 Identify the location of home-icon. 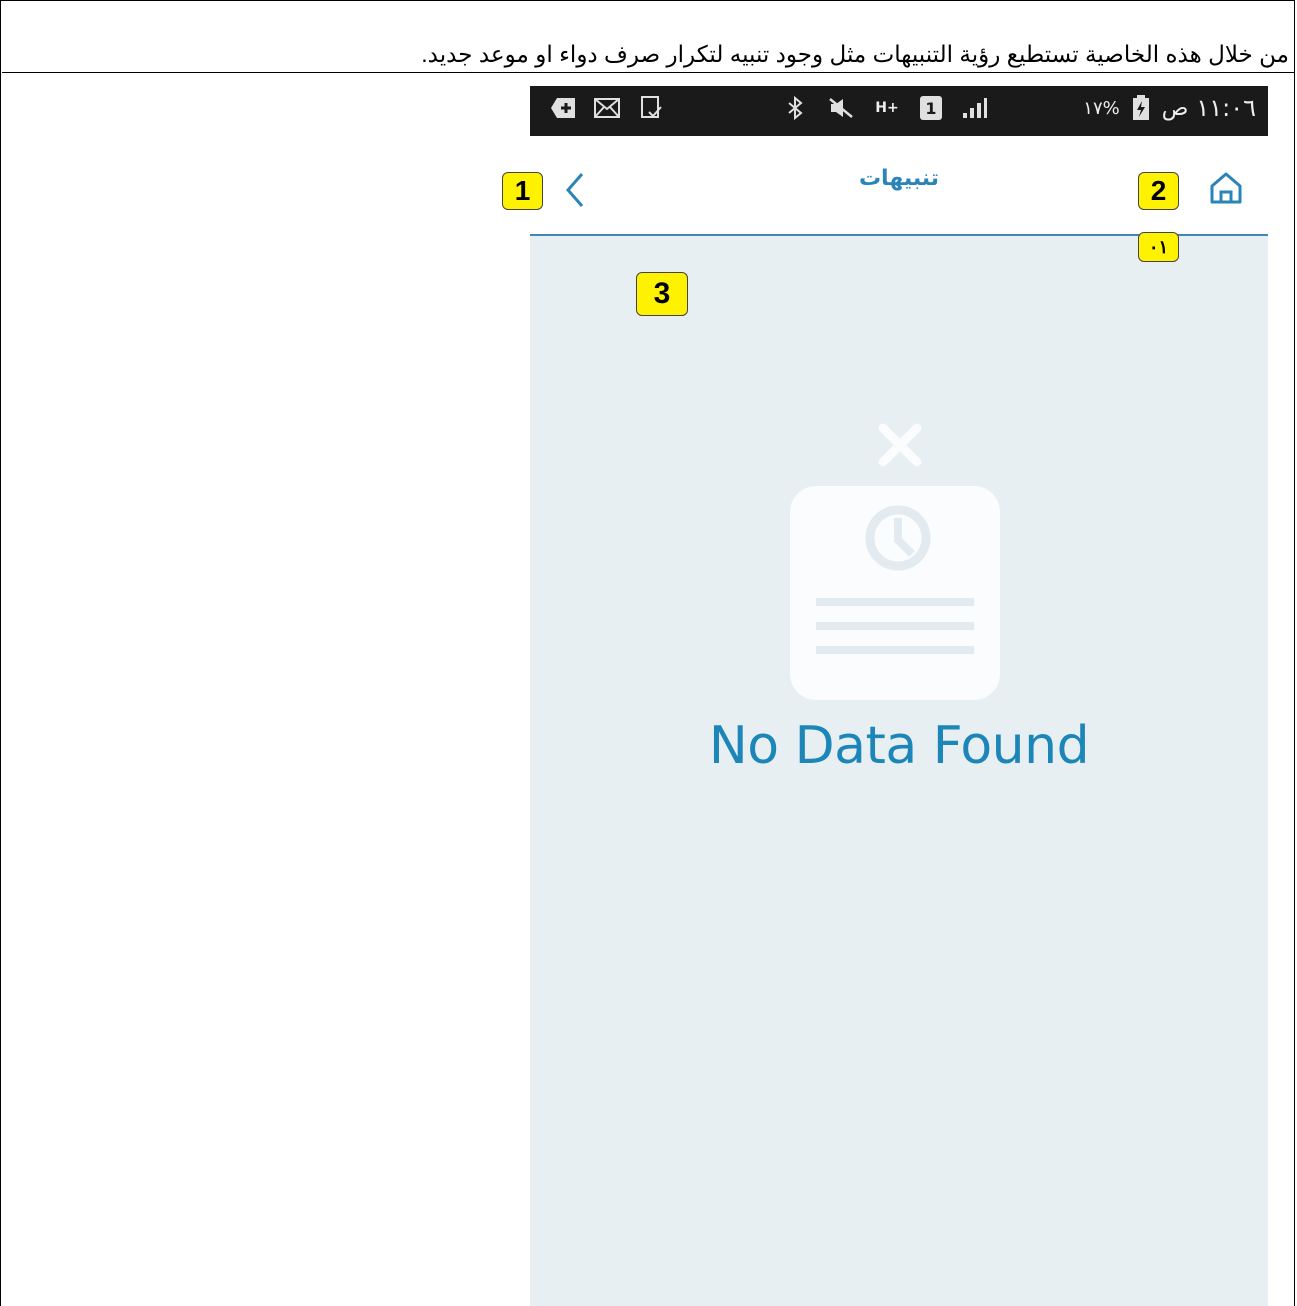
(1226, 188).